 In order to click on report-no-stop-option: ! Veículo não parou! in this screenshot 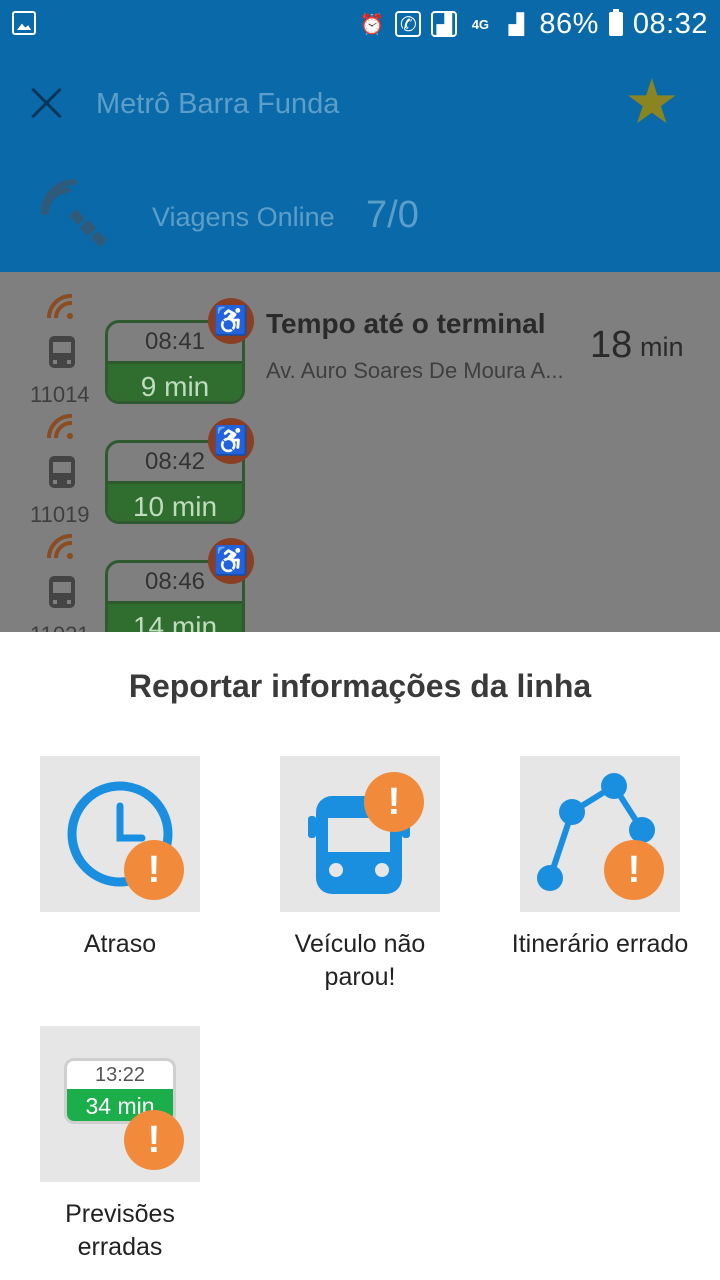, I will do `click(360, 876)`.